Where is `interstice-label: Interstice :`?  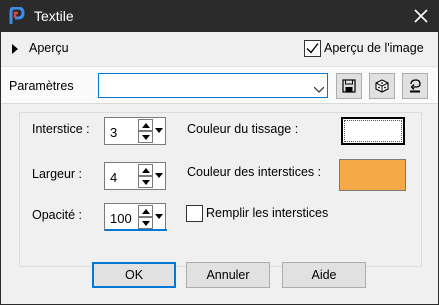 interstice-label: Interstice : is located at coordinates (61, 129).